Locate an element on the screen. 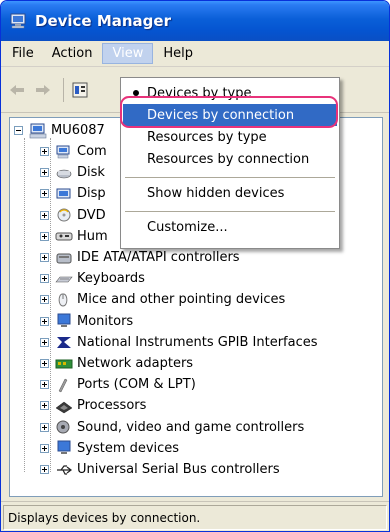  toolbar-separator is located at coordinates (63, 89).